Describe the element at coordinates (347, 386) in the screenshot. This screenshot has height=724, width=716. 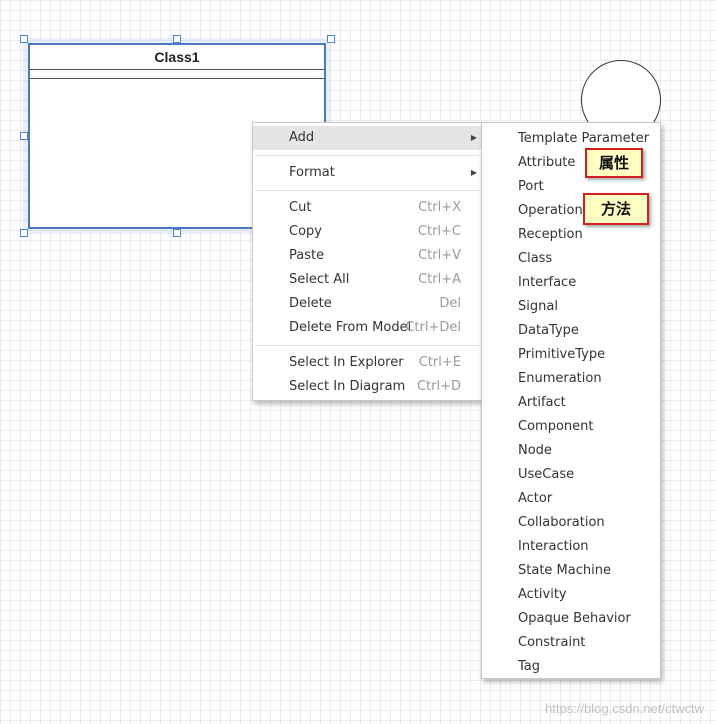
I see `menu-item-label: Select In Diagram` at that location.